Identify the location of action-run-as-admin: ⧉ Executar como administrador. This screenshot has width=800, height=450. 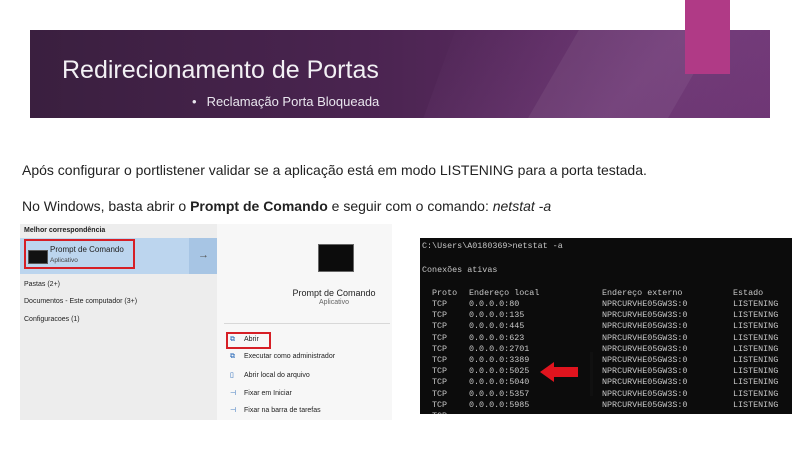
(282, 357).